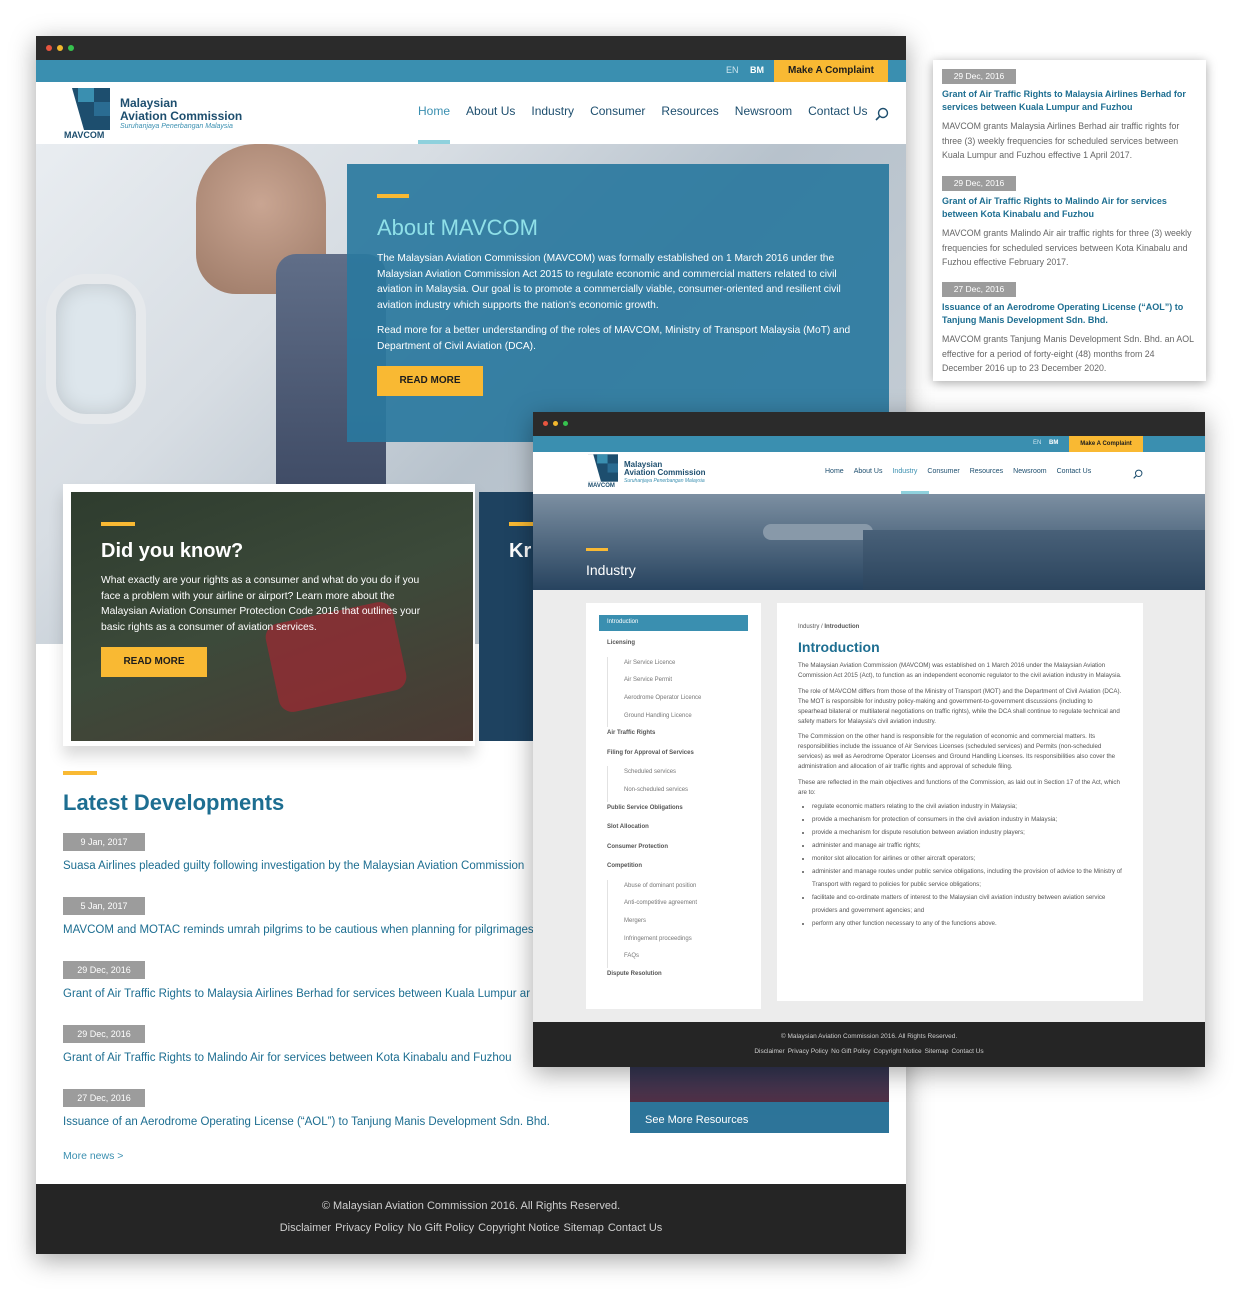 The height and width of the screenshot is (1305, 1240). Describe the element at coordinates (673, 831) in the screenshot. I see `sidebar-item: Slot Allocation` at that location.